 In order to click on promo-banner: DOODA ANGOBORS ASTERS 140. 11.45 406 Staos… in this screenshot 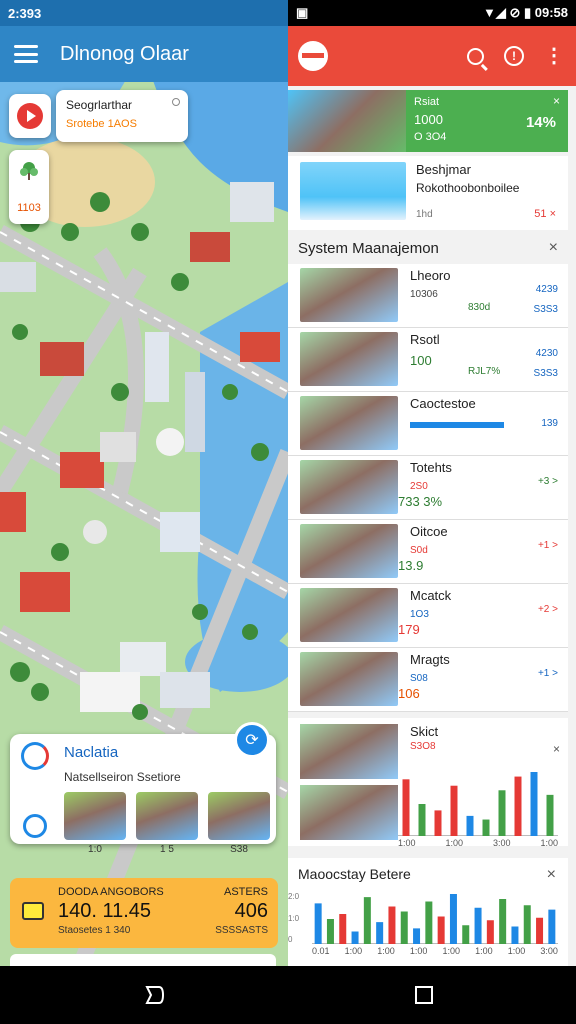, I will do `click(144, 913)`.